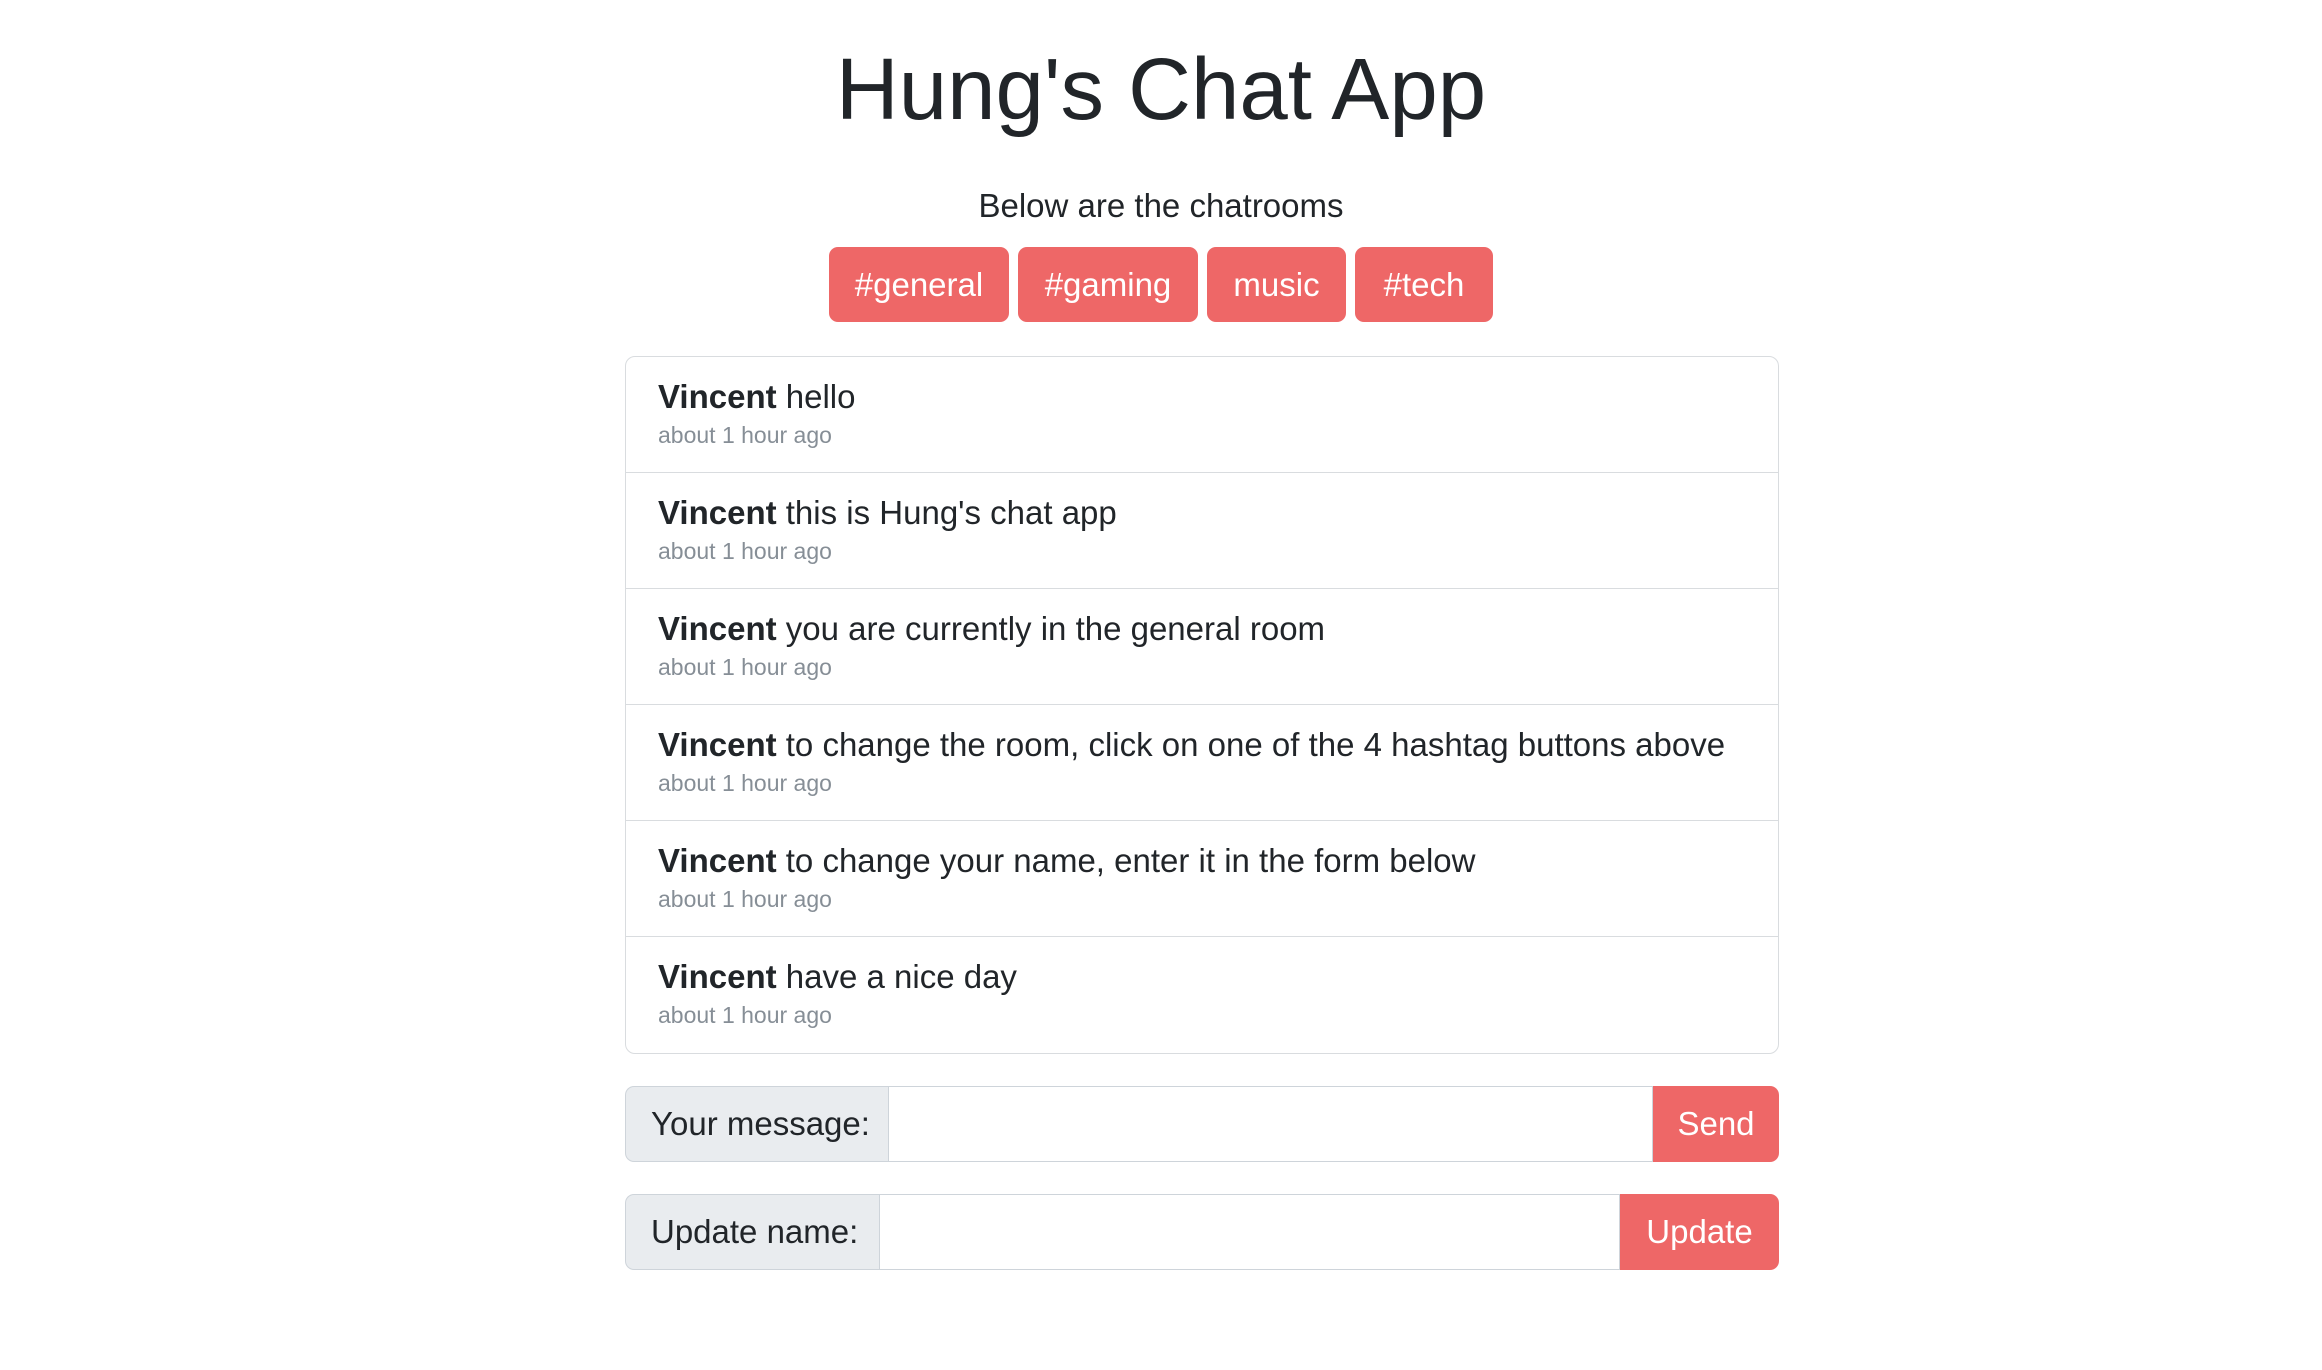 Image resolution: width=2322 pixels, height=1370 pixels. I want to click on room-buttons: #general #gaming music #tech, so click(1161, 284).